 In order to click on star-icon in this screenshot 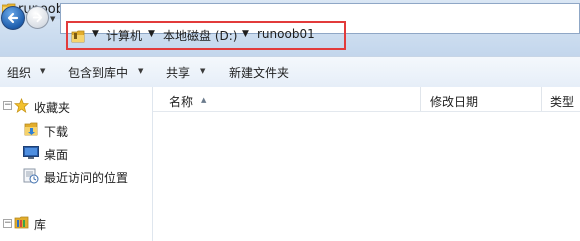, I will do `click(21, 105)`.